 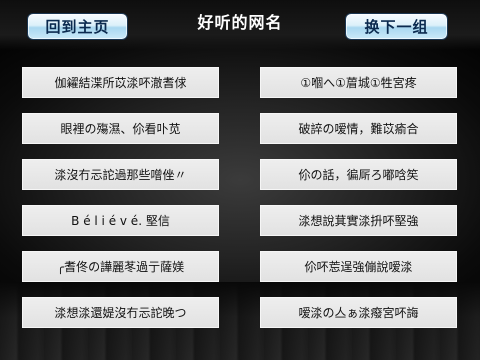 I want to click on name-text: 渁想渁還媞沒冇忈詑晚つ, so click(x=120, y=313).